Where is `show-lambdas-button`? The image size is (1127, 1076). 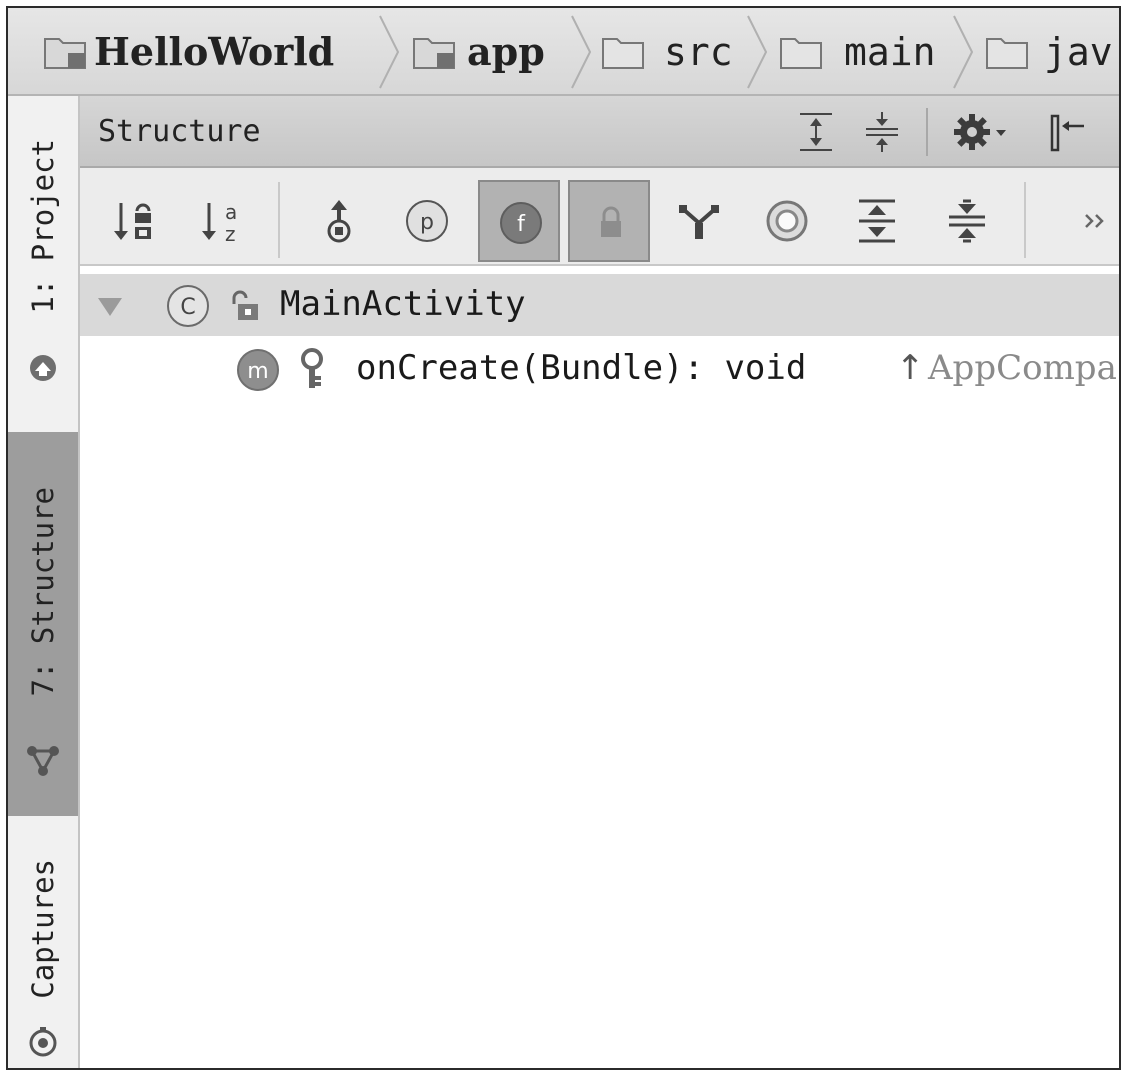
show-lambdas-button is located at coordinates (699, 221).